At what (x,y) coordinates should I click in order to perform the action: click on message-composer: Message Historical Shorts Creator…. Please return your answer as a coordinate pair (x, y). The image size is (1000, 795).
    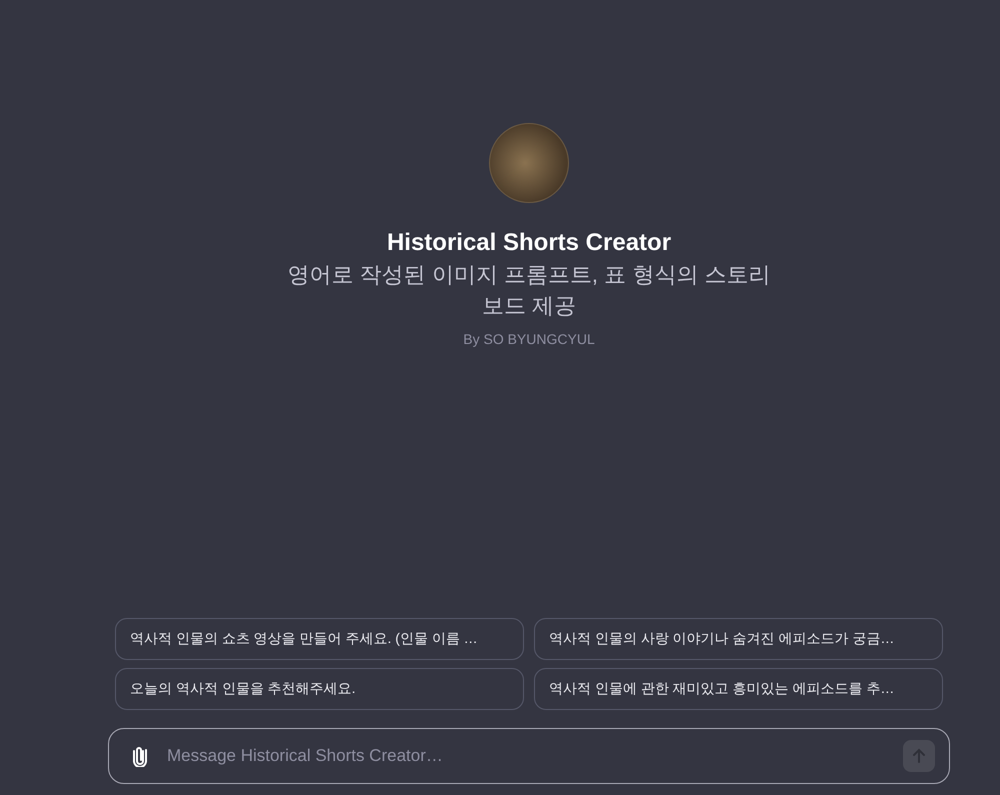
    Looking at the image, I should click on (529, 756).